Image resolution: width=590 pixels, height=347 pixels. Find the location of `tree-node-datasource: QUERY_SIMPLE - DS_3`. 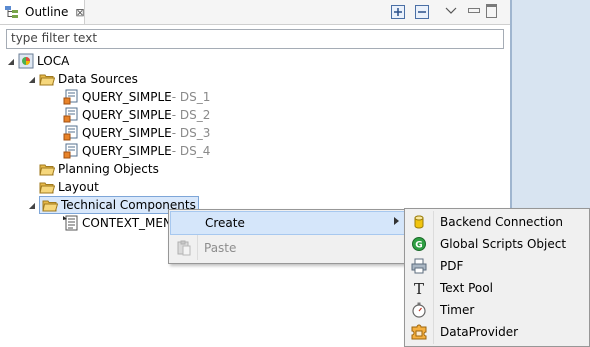

tree-node-datasource: QUERY_SIMPLE - DS_3 is located at coordinates (136, 133).